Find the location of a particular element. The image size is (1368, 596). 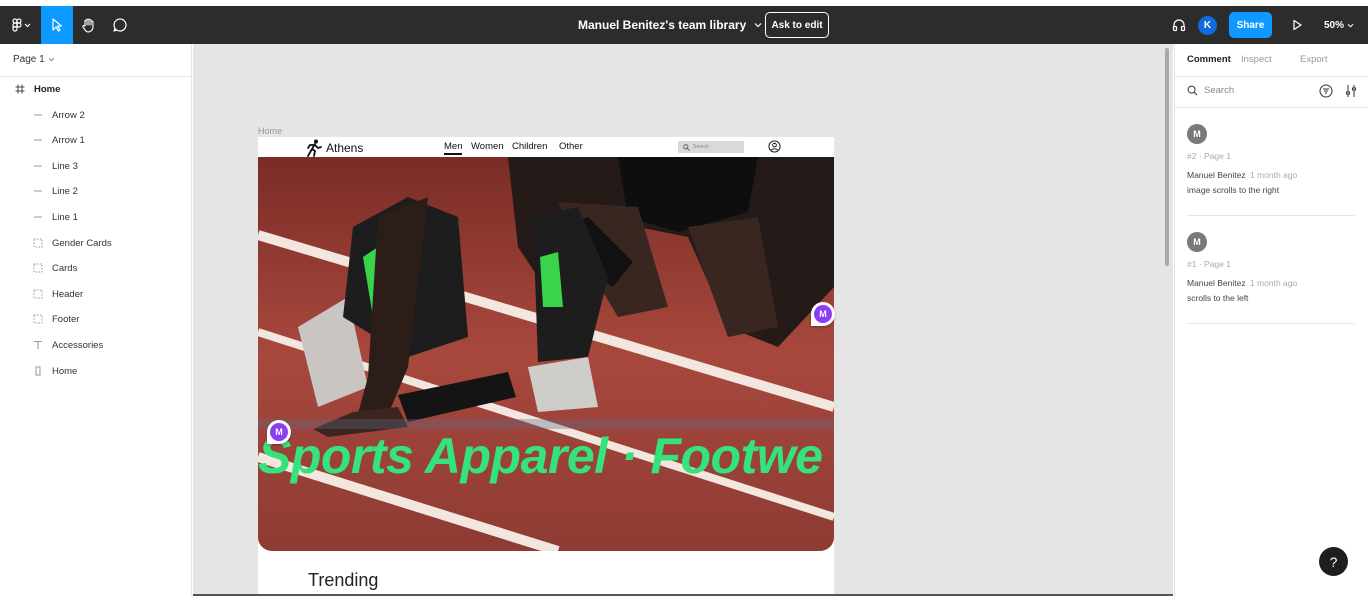

share-button: Share is located at coordinates (1250, 25).